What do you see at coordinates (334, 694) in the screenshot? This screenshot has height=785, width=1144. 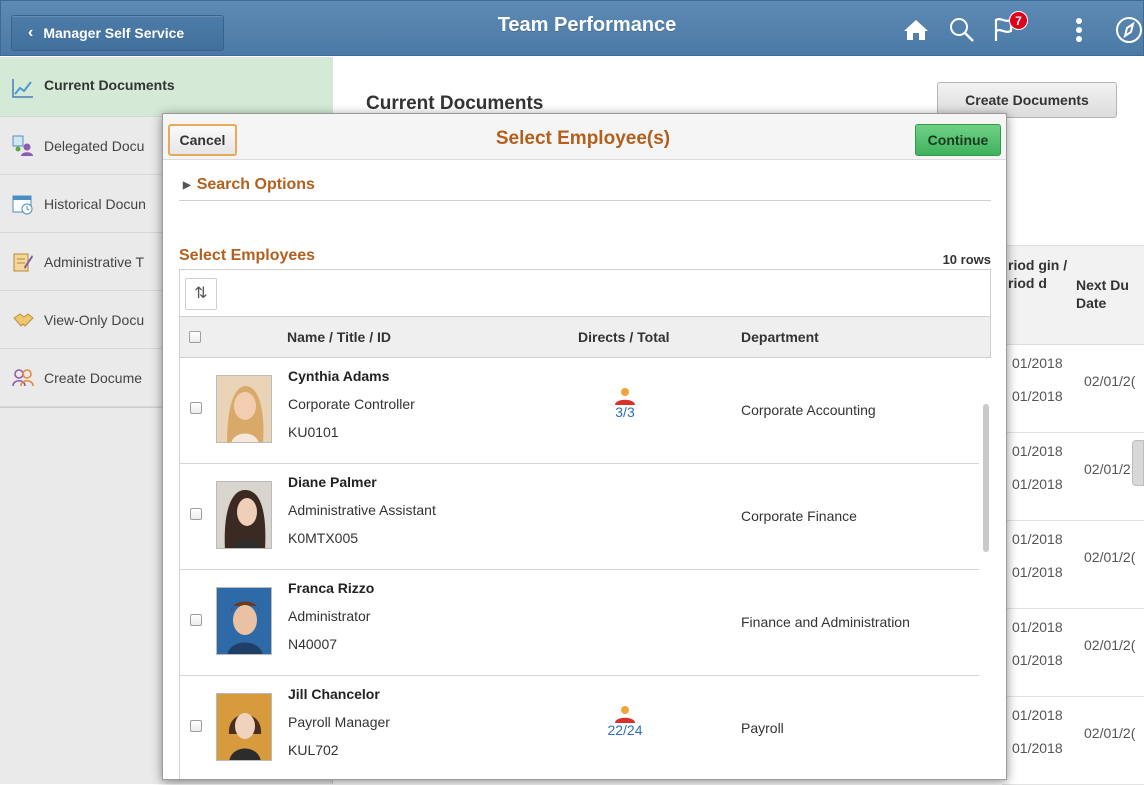 I see `employee-name: Jill Chancelor` at bounding box center [334, 694].